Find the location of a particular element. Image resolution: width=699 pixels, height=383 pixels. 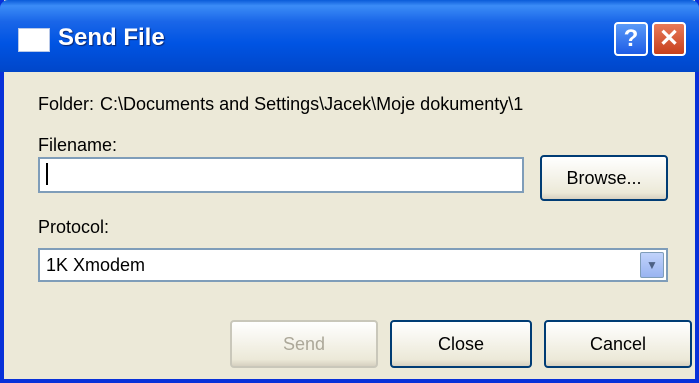

close-button: Close is located at coordinates (461, 344).